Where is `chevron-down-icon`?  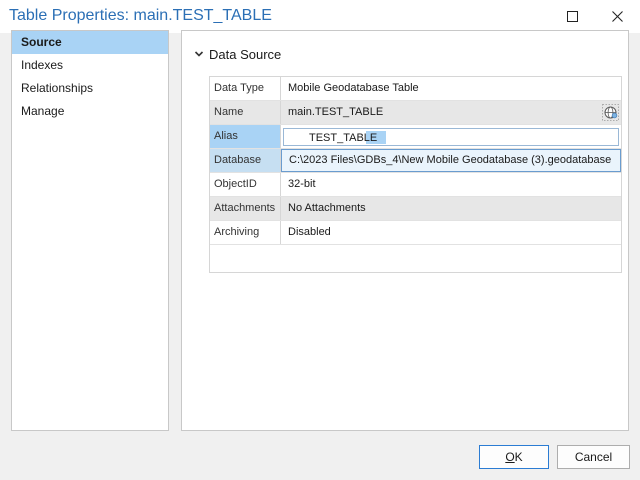 chevron-down-icon is located at coordinates (199, 54).